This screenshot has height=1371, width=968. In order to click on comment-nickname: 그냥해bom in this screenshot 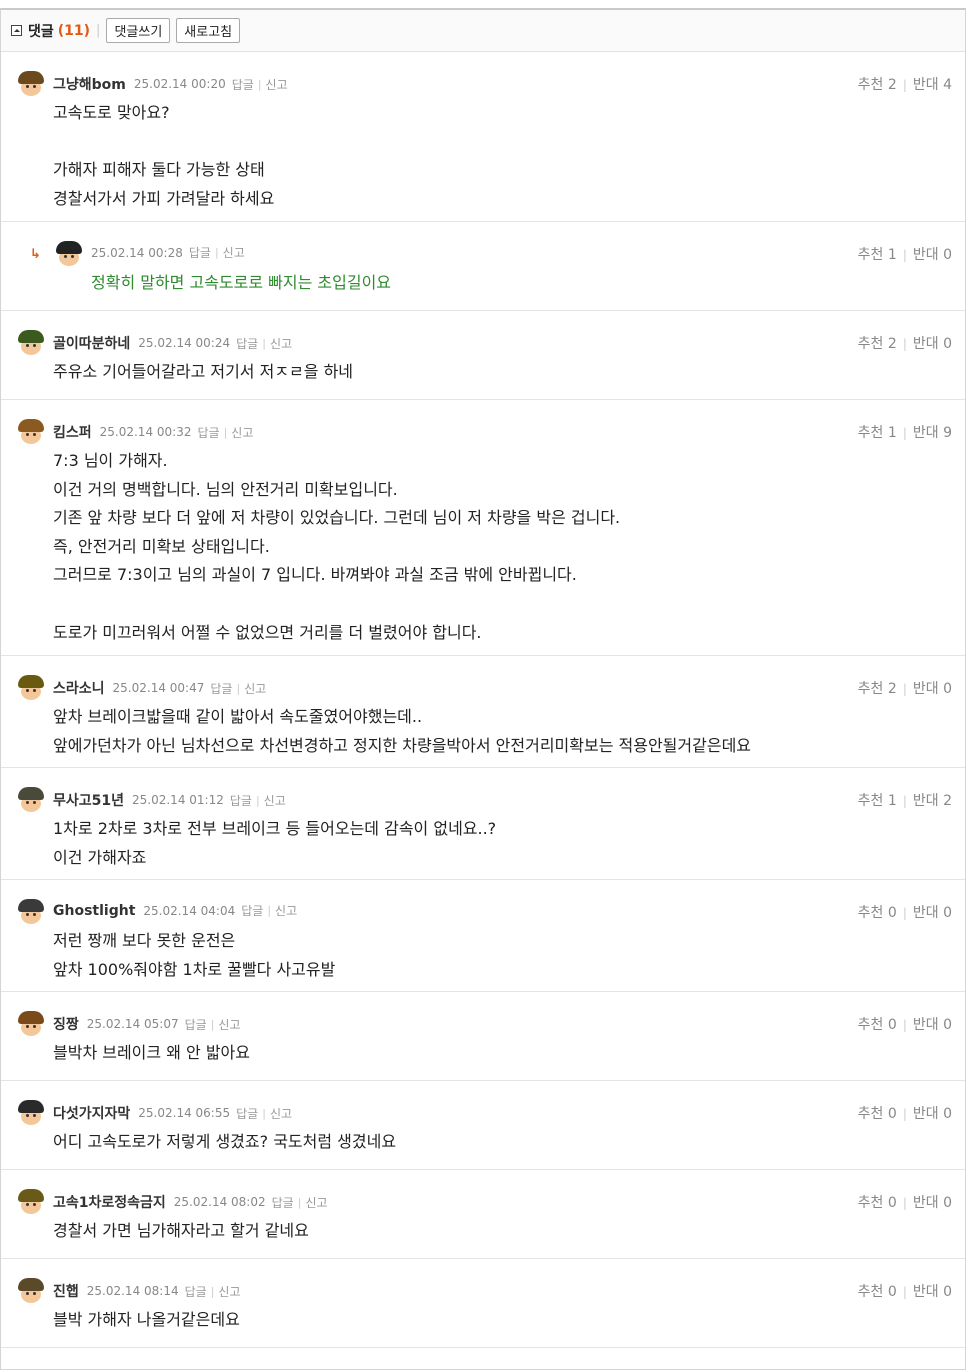, I will do `click(89, 84)`.